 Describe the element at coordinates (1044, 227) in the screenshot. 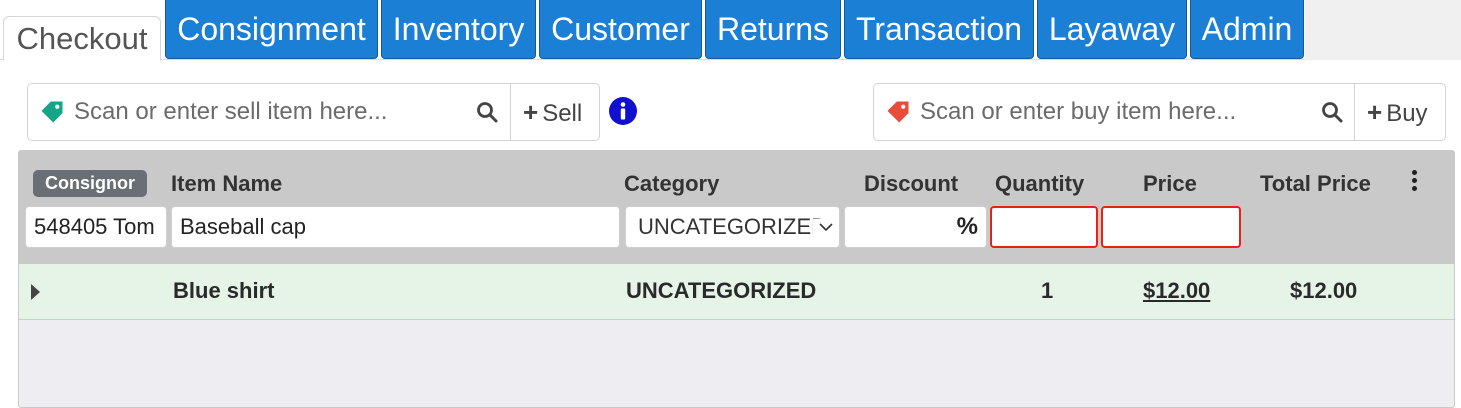

I see `quantity-field` at that location.